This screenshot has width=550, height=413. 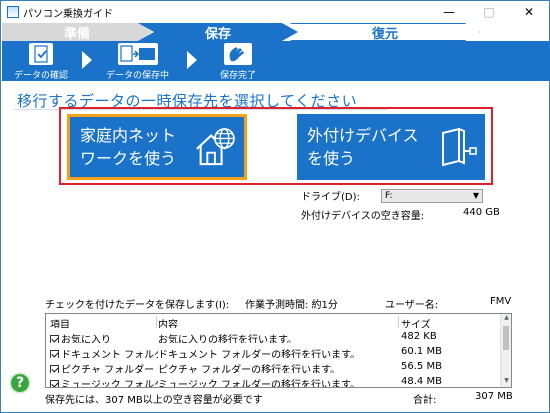 I want to click on column-header-size: サイズ, so click(x=451, y=322).